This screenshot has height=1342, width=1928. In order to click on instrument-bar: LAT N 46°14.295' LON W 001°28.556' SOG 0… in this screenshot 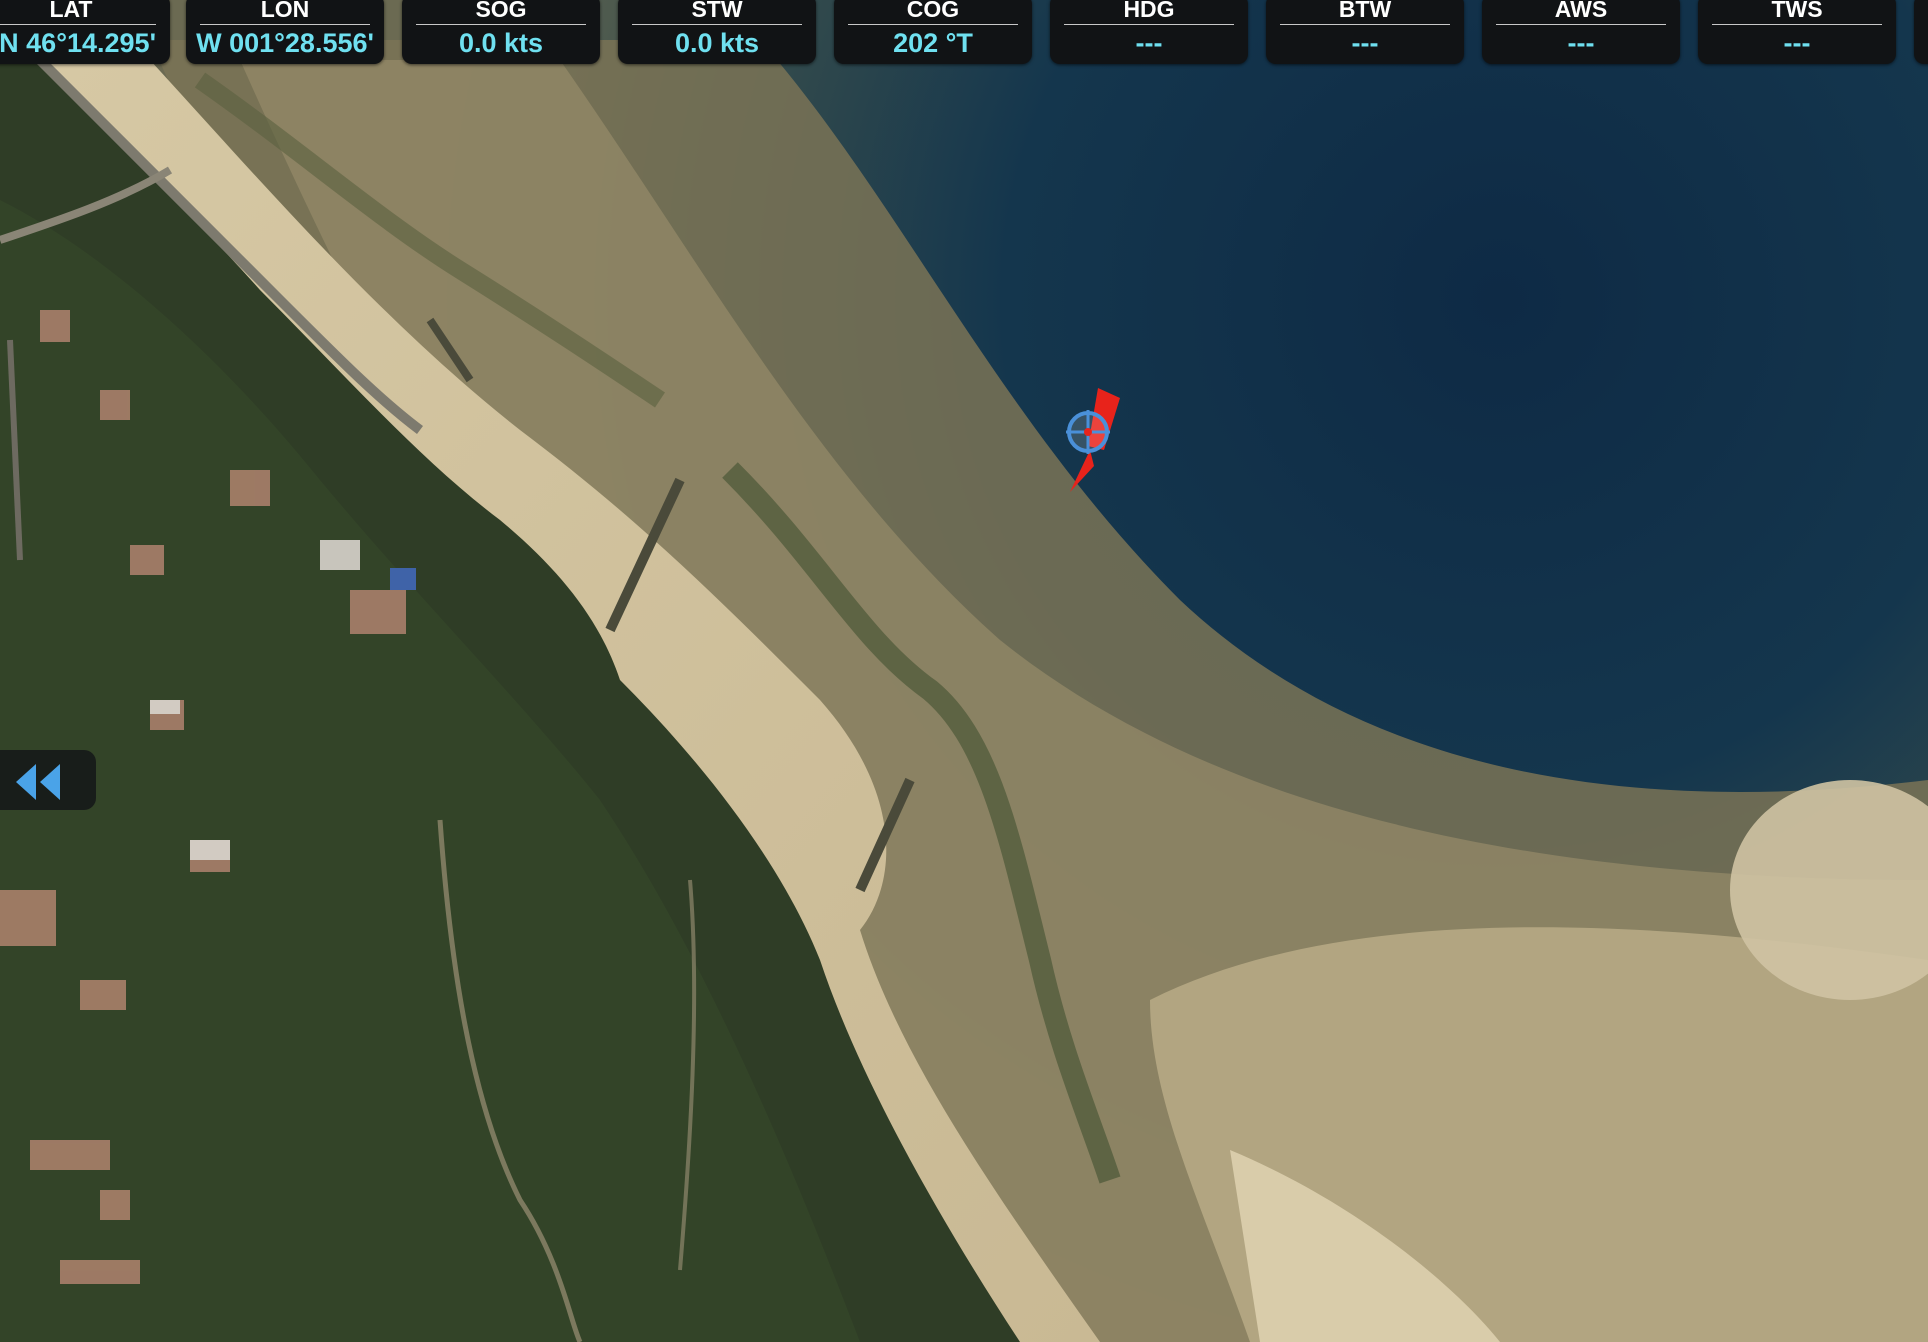, I will do `click(964, 33)`.